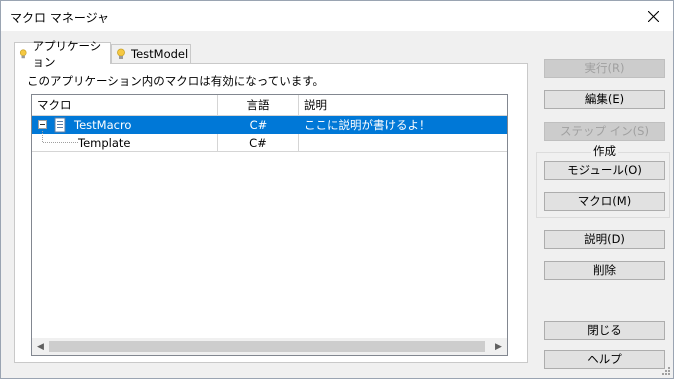 The height and width of the screenshot is (379, 674). Describe the element at coordinates (604, 239) in the screenshot. I see `description-button: 説明(D)` at that location.